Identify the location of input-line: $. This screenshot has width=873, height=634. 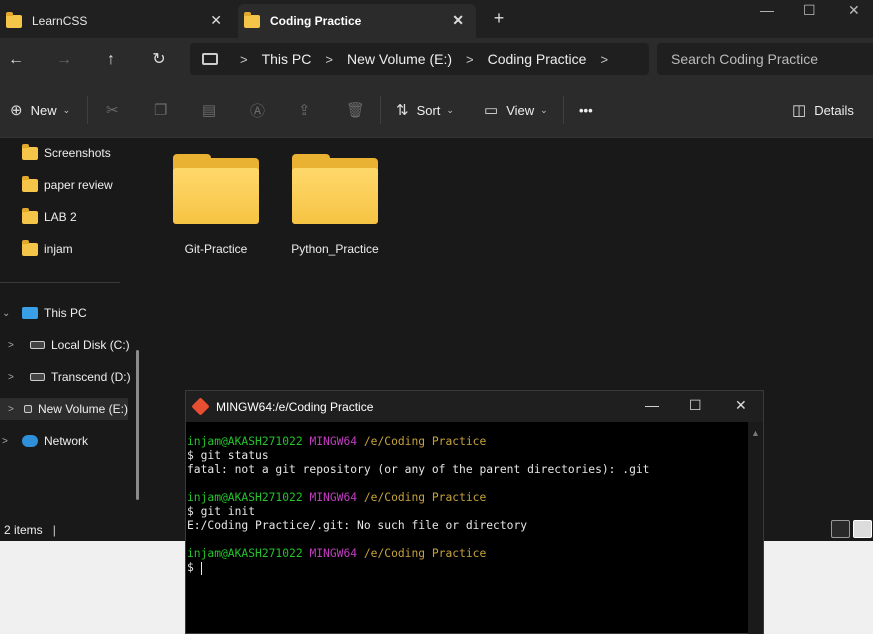
(467, 568).